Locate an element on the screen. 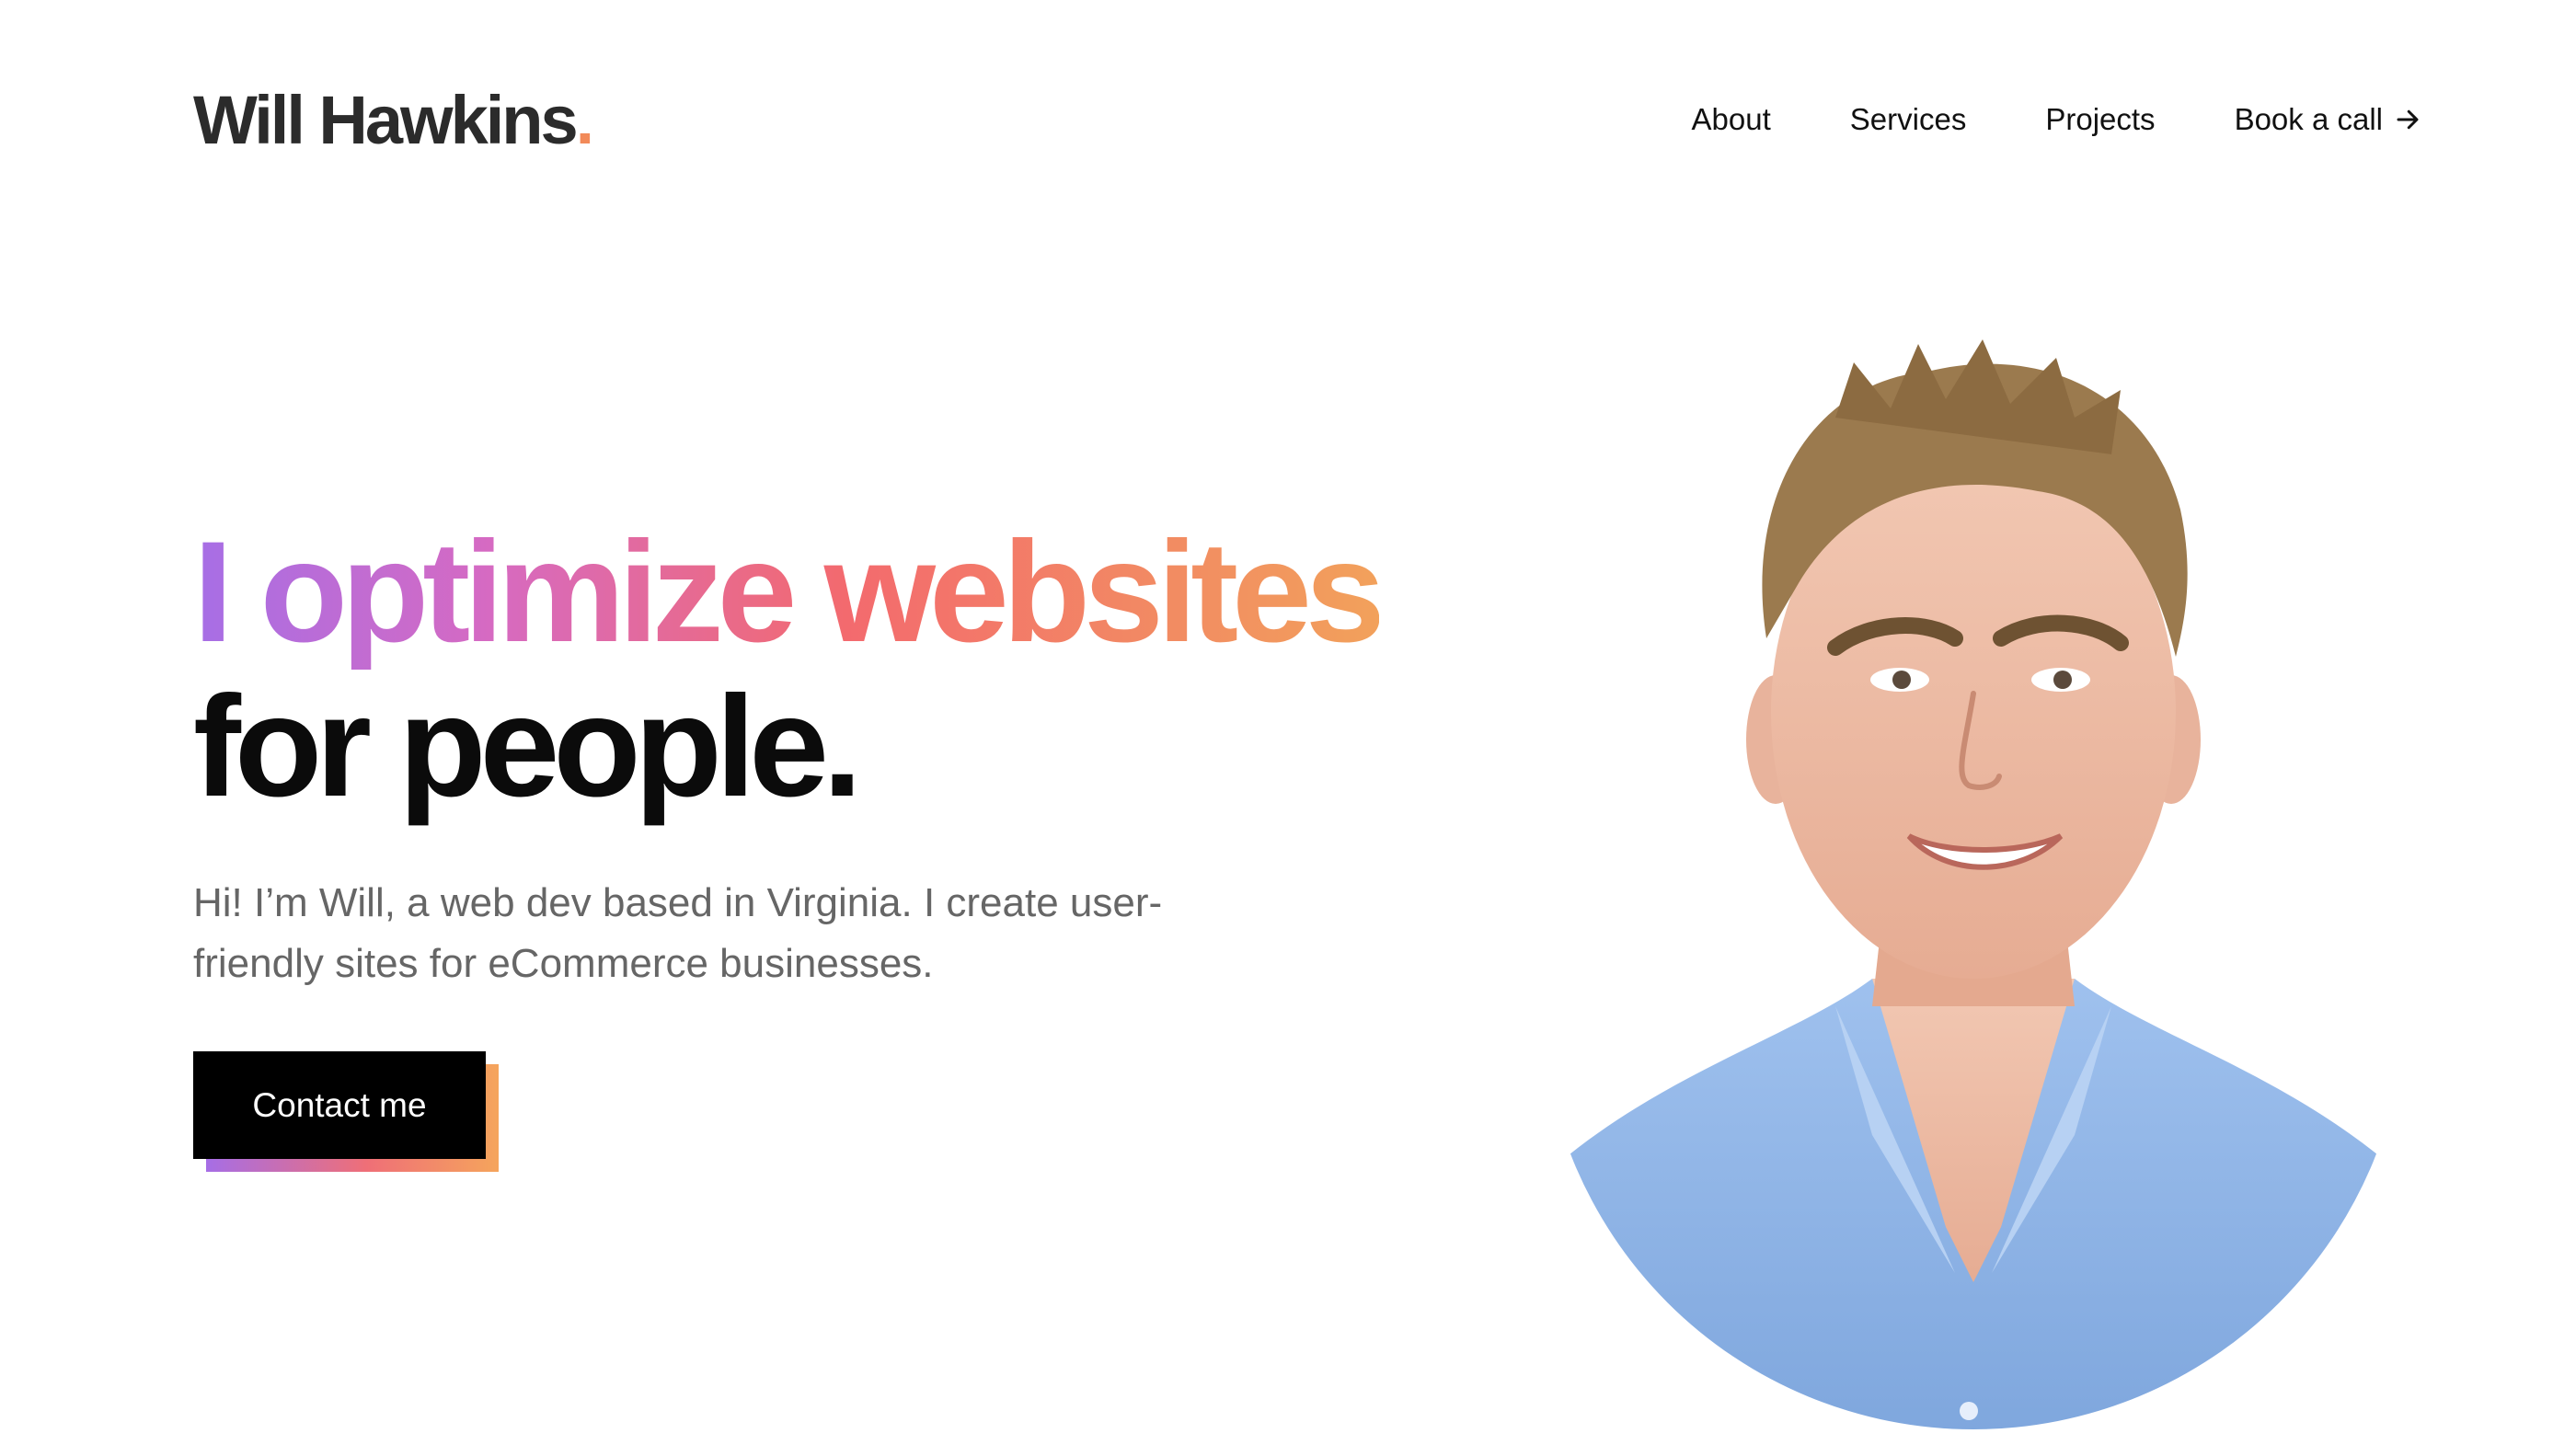 The width and height of the screenshot is (2576, 1445). main-nav: About Services Projects Book a call is located at coordinates (2056, 119).